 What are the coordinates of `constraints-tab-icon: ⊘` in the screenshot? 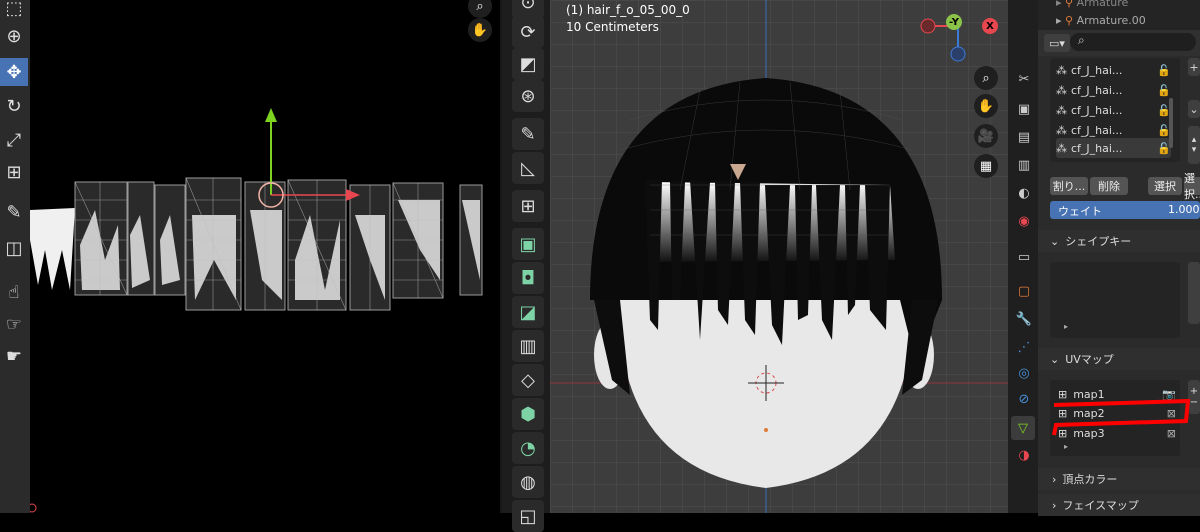 It's located at (1024, 399).